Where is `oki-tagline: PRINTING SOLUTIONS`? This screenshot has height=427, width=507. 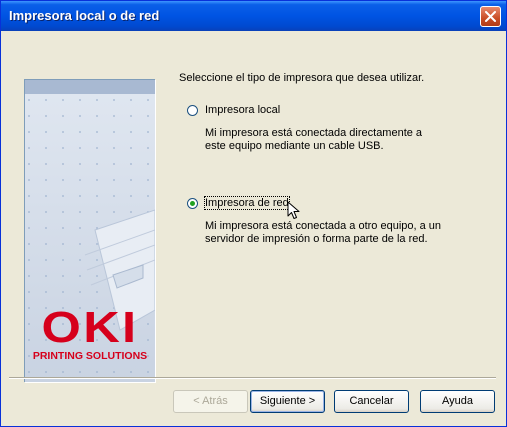 oki-tagline: PRINTING SOLUTIONS is located at coordinates (90, 356).